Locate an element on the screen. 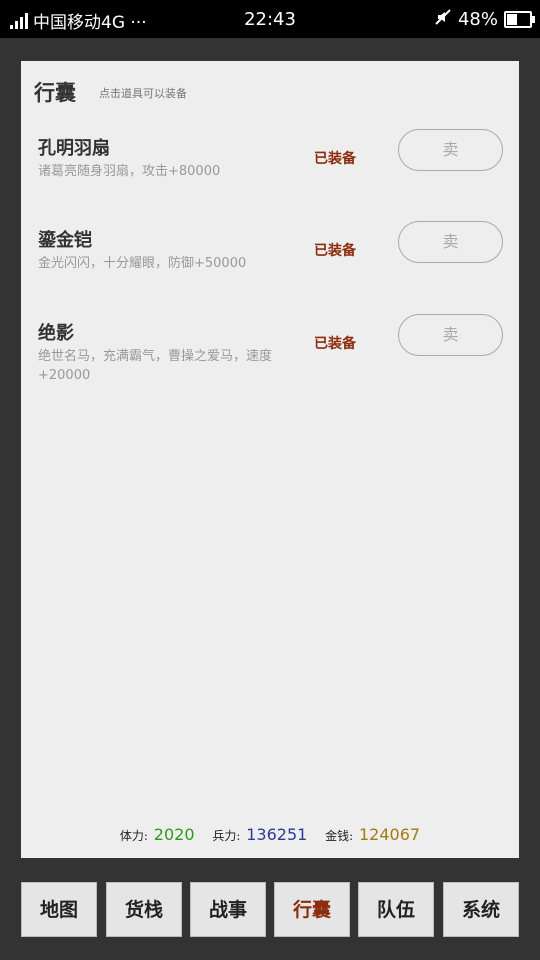  item-description: 绝世名马，充满霸气，曹操之爱马，速度+20000 is located at coordinates (155, 366).